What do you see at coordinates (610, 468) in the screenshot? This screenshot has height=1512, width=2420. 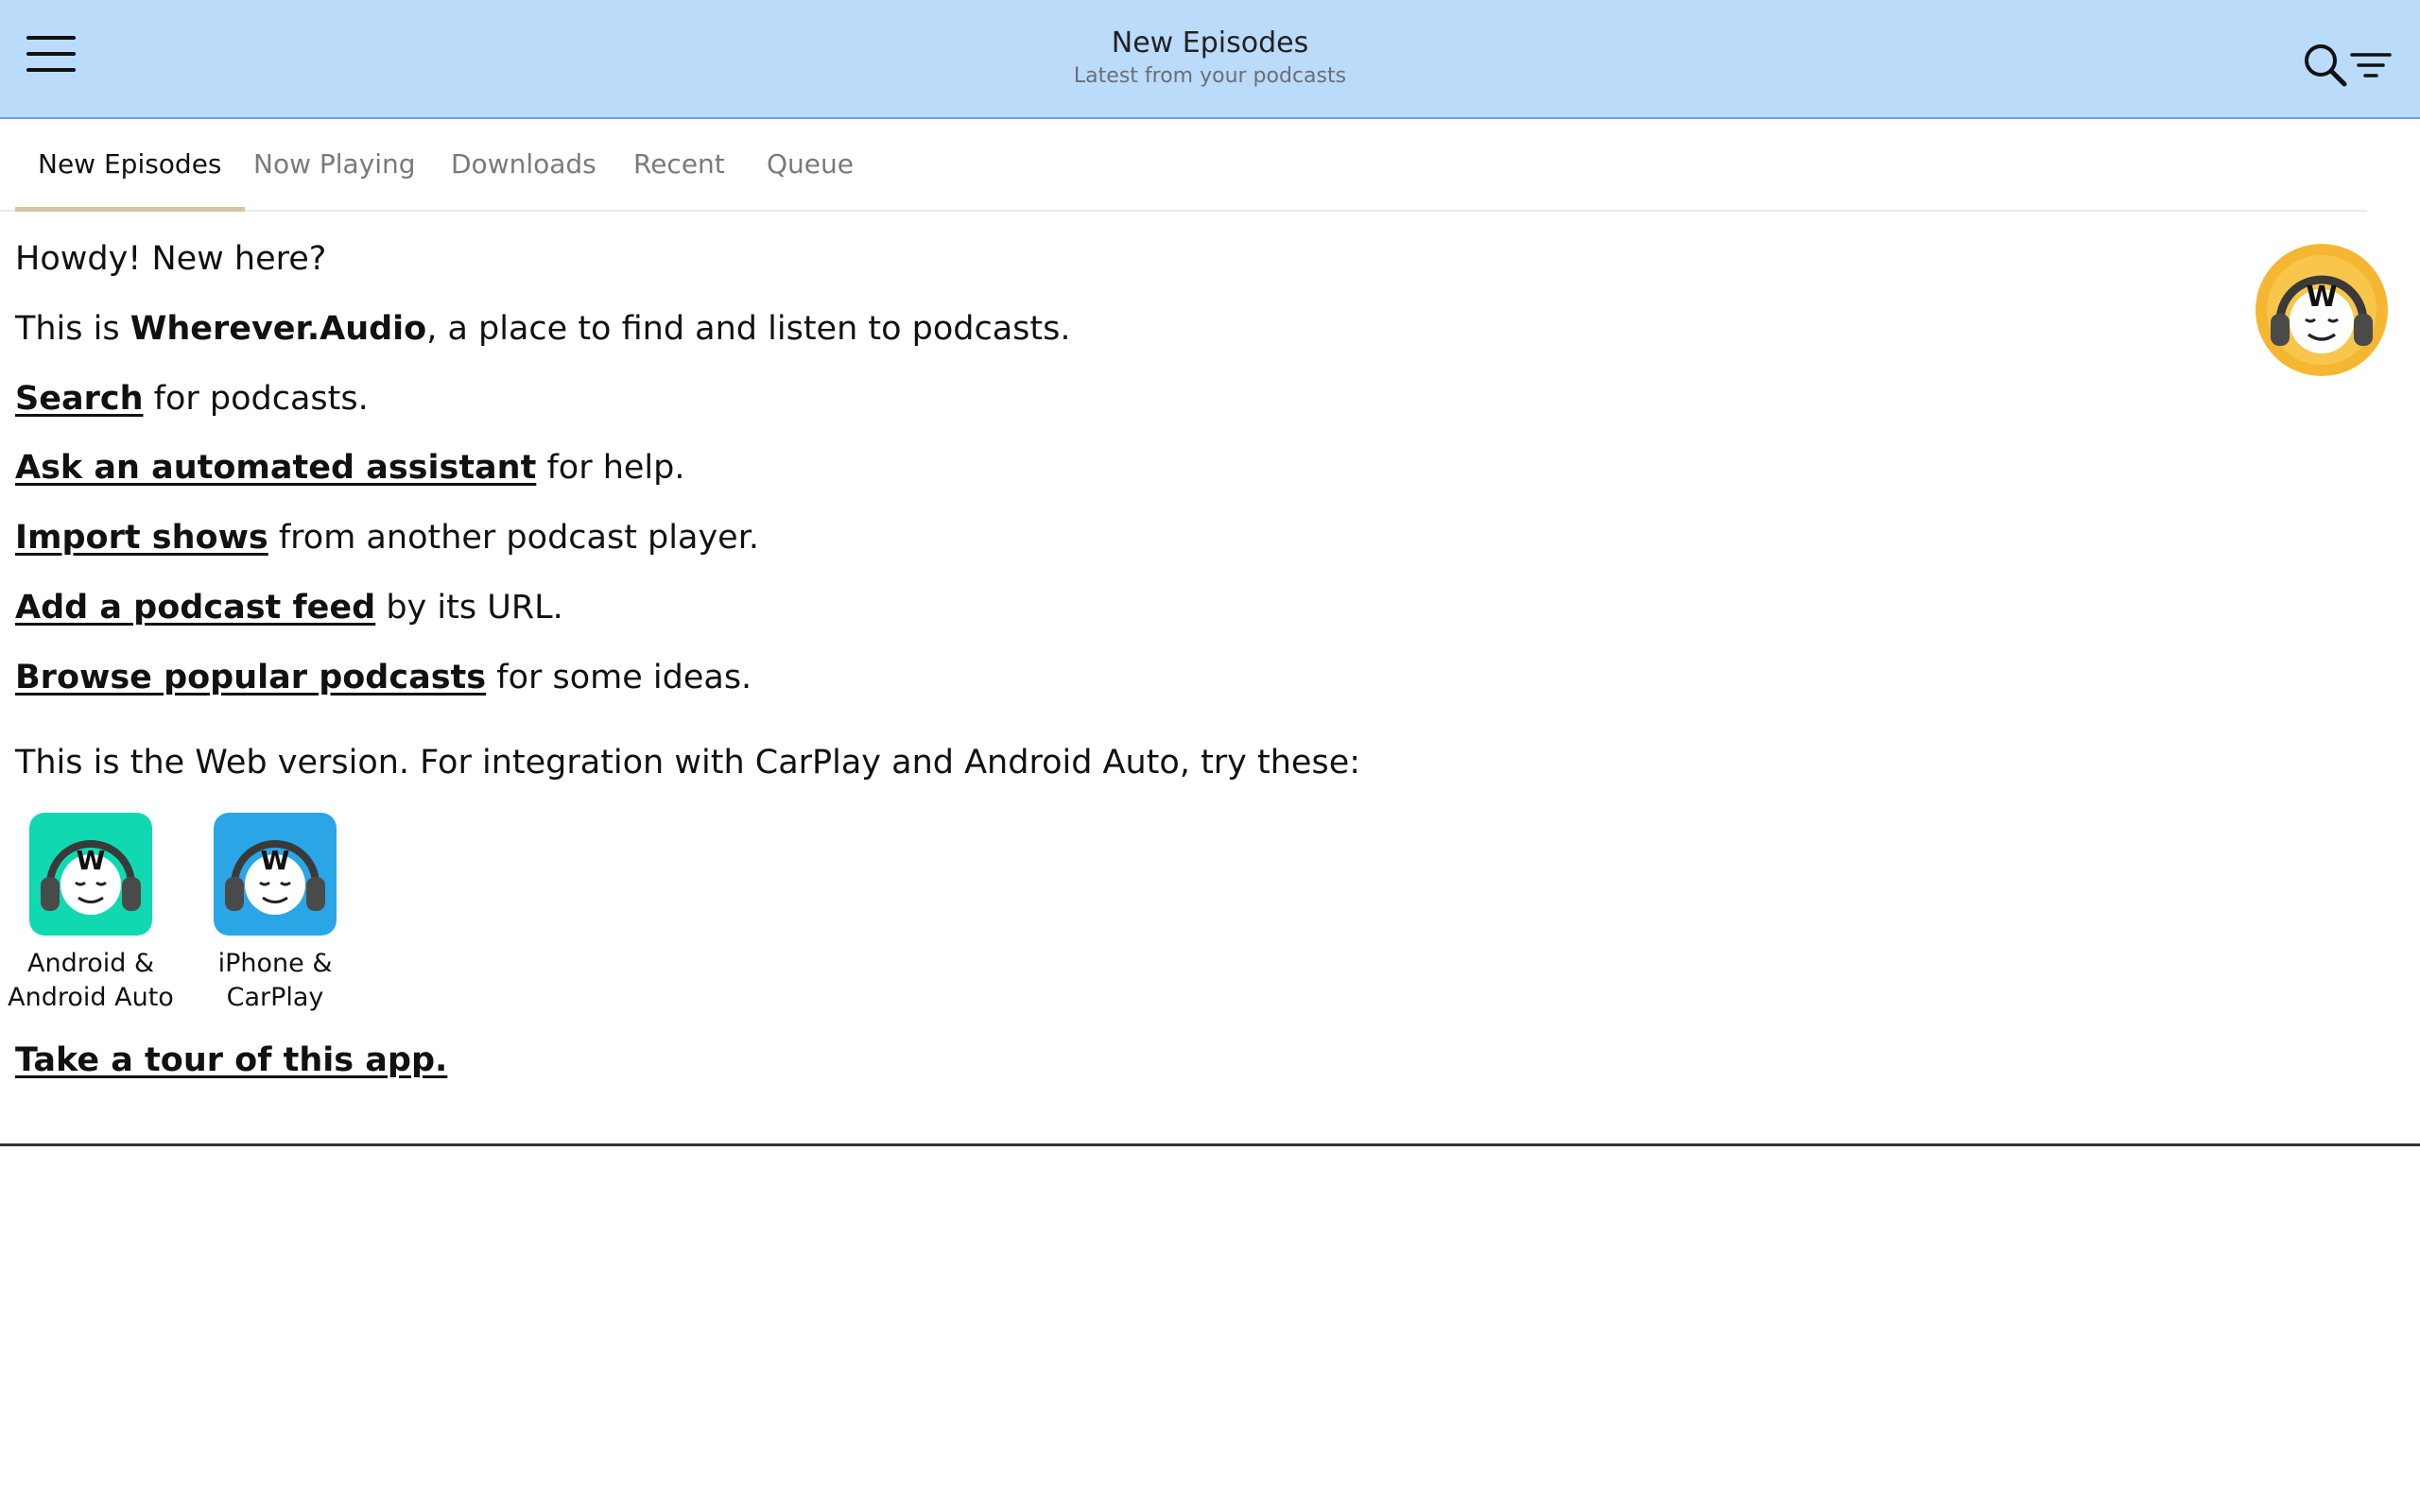 I see `action-text: for help.` at bounding box center [610, 468].